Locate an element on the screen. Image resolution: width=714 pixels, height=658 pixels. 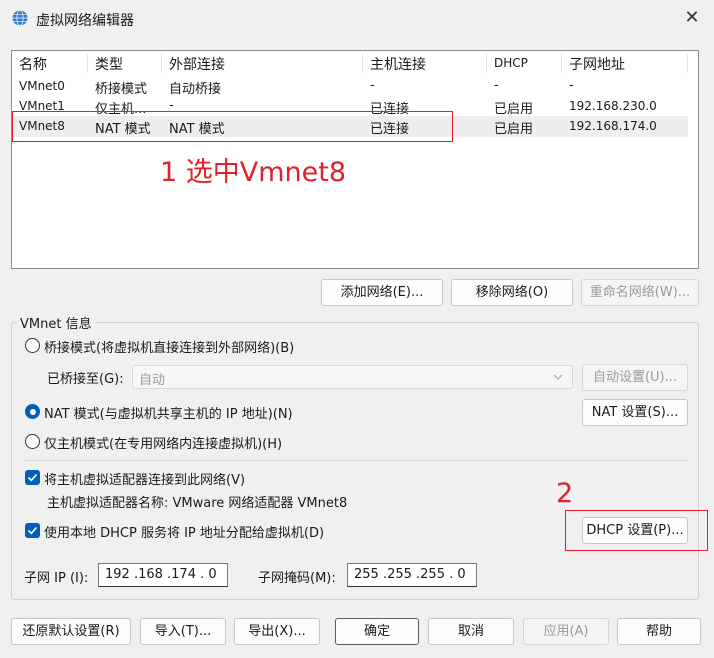
bridged-to-value: 自动 is located at coordinates (152, 380).